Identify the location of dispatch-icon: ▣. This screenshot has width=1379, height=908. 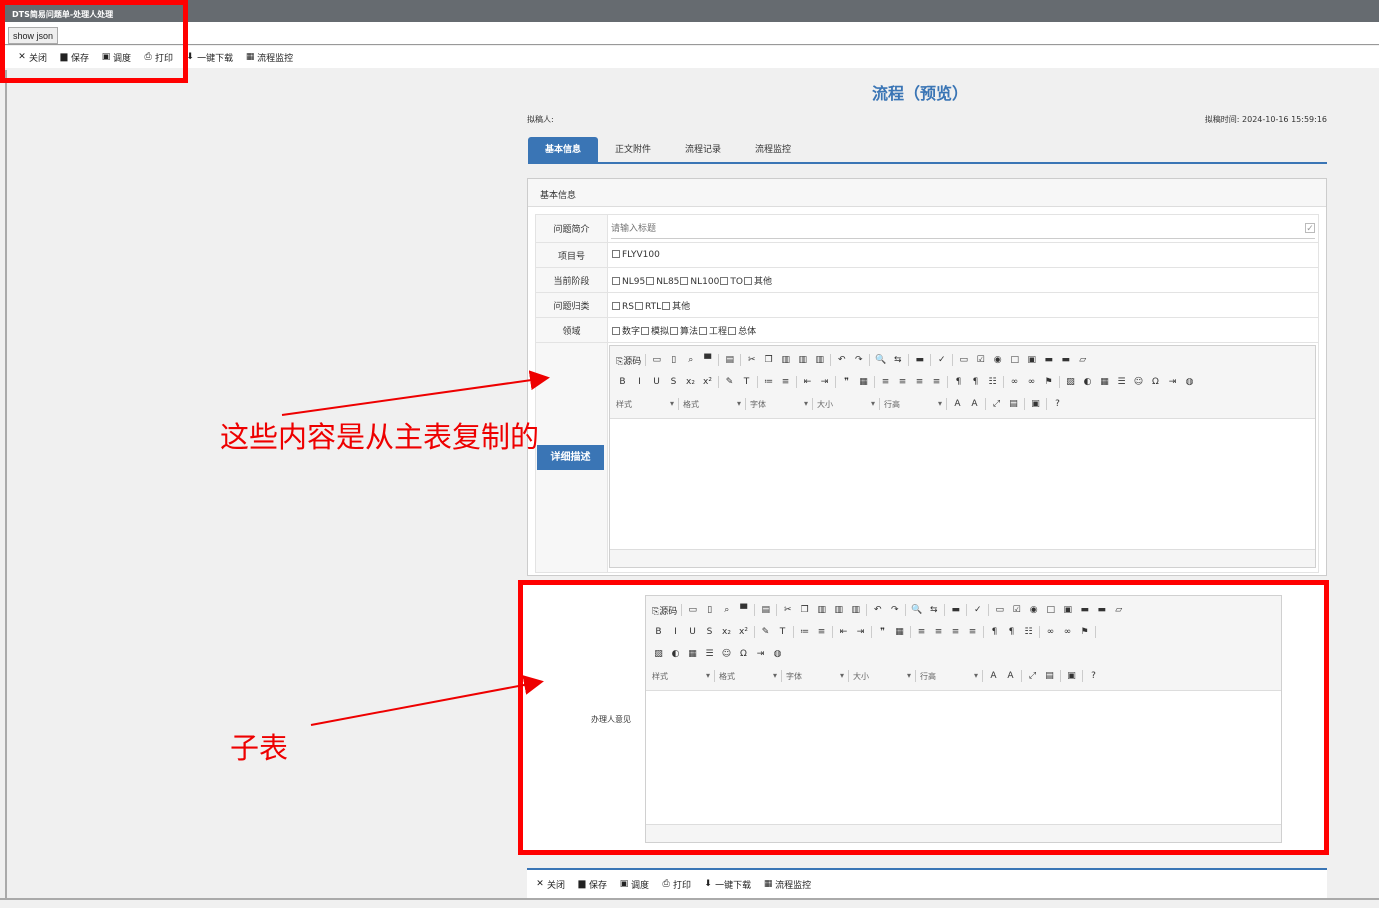
(624, 884).